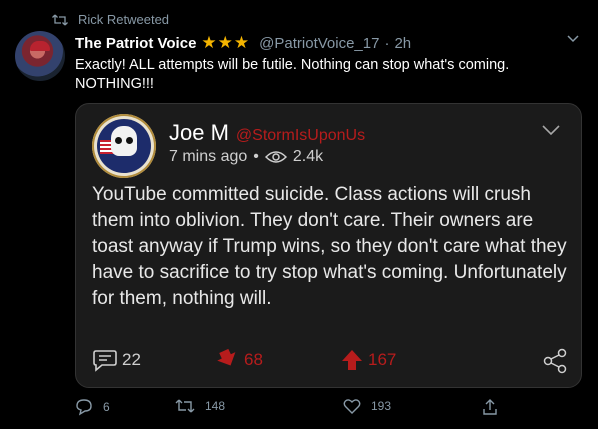 The width and height of the screenshot is (598, 429). I want to click on reply-button: 6, so click(92, 407).